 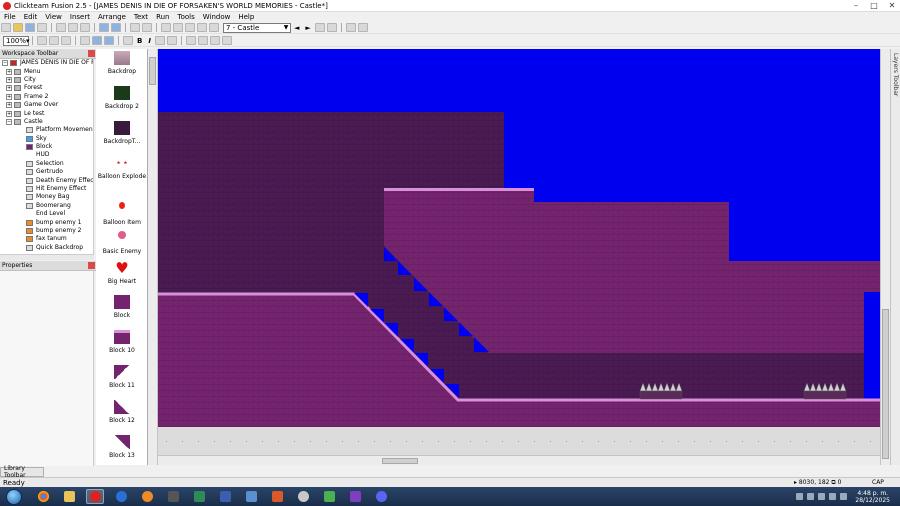 I want to click on tree-item: Gertrudo, so click(x=46, y=172).